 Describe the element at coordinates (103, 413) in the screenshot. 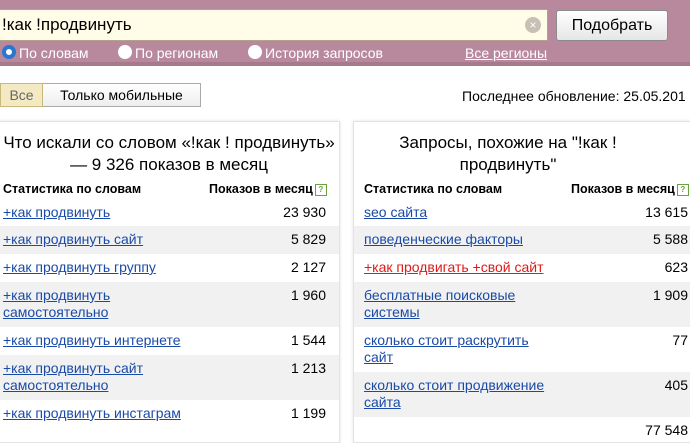

I see `phrase-link: +как продвинуть инстаграм` at that location.